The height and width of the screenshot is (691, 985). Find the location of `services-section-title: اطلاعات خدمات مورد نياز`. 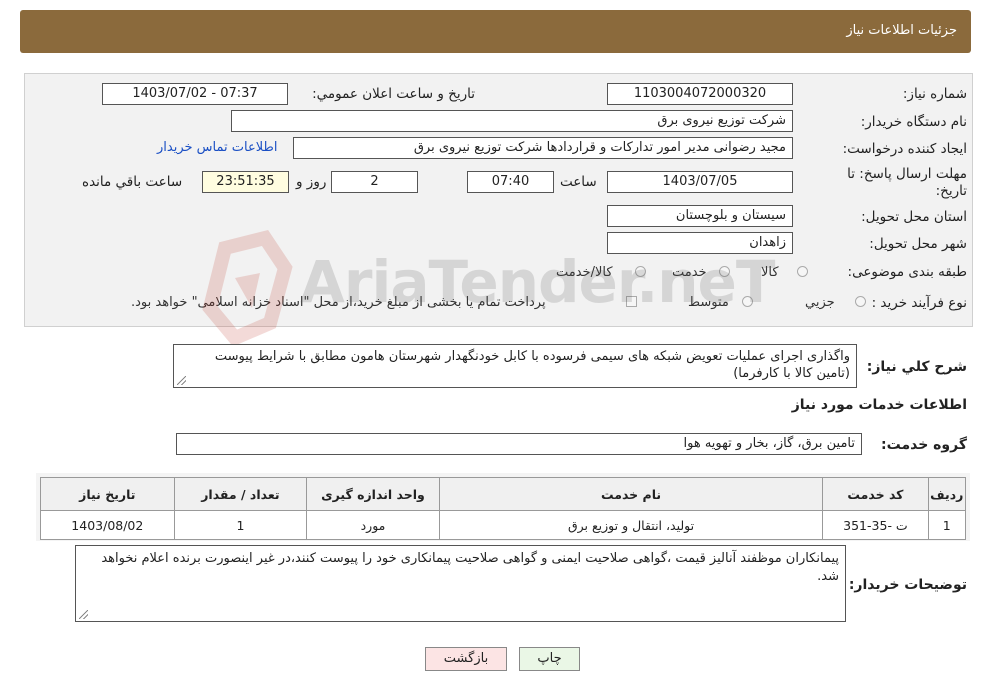

services-section-title: اطلاعات خدمات مورد نياز is located at coordinates (879, 405).